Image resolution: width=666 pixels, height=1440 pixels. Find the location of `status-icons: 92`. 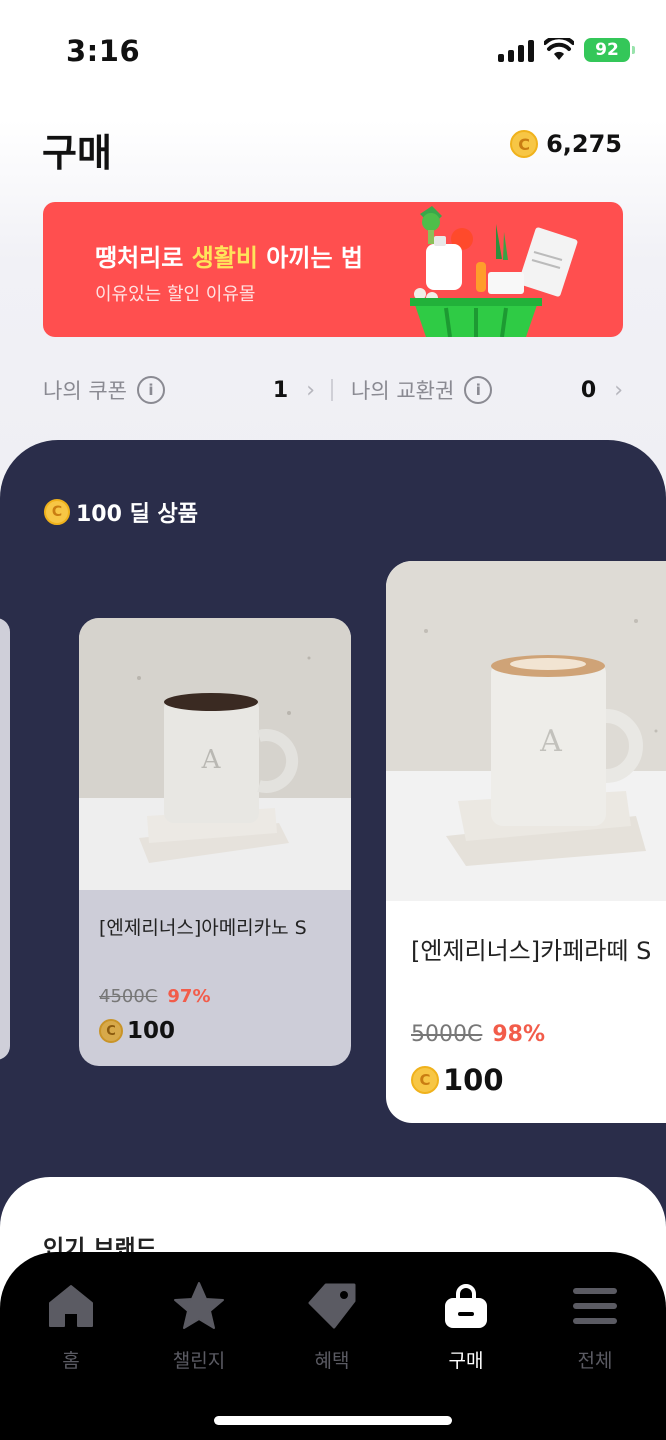

status-icons: 92 is located at coordinates (566, 50).